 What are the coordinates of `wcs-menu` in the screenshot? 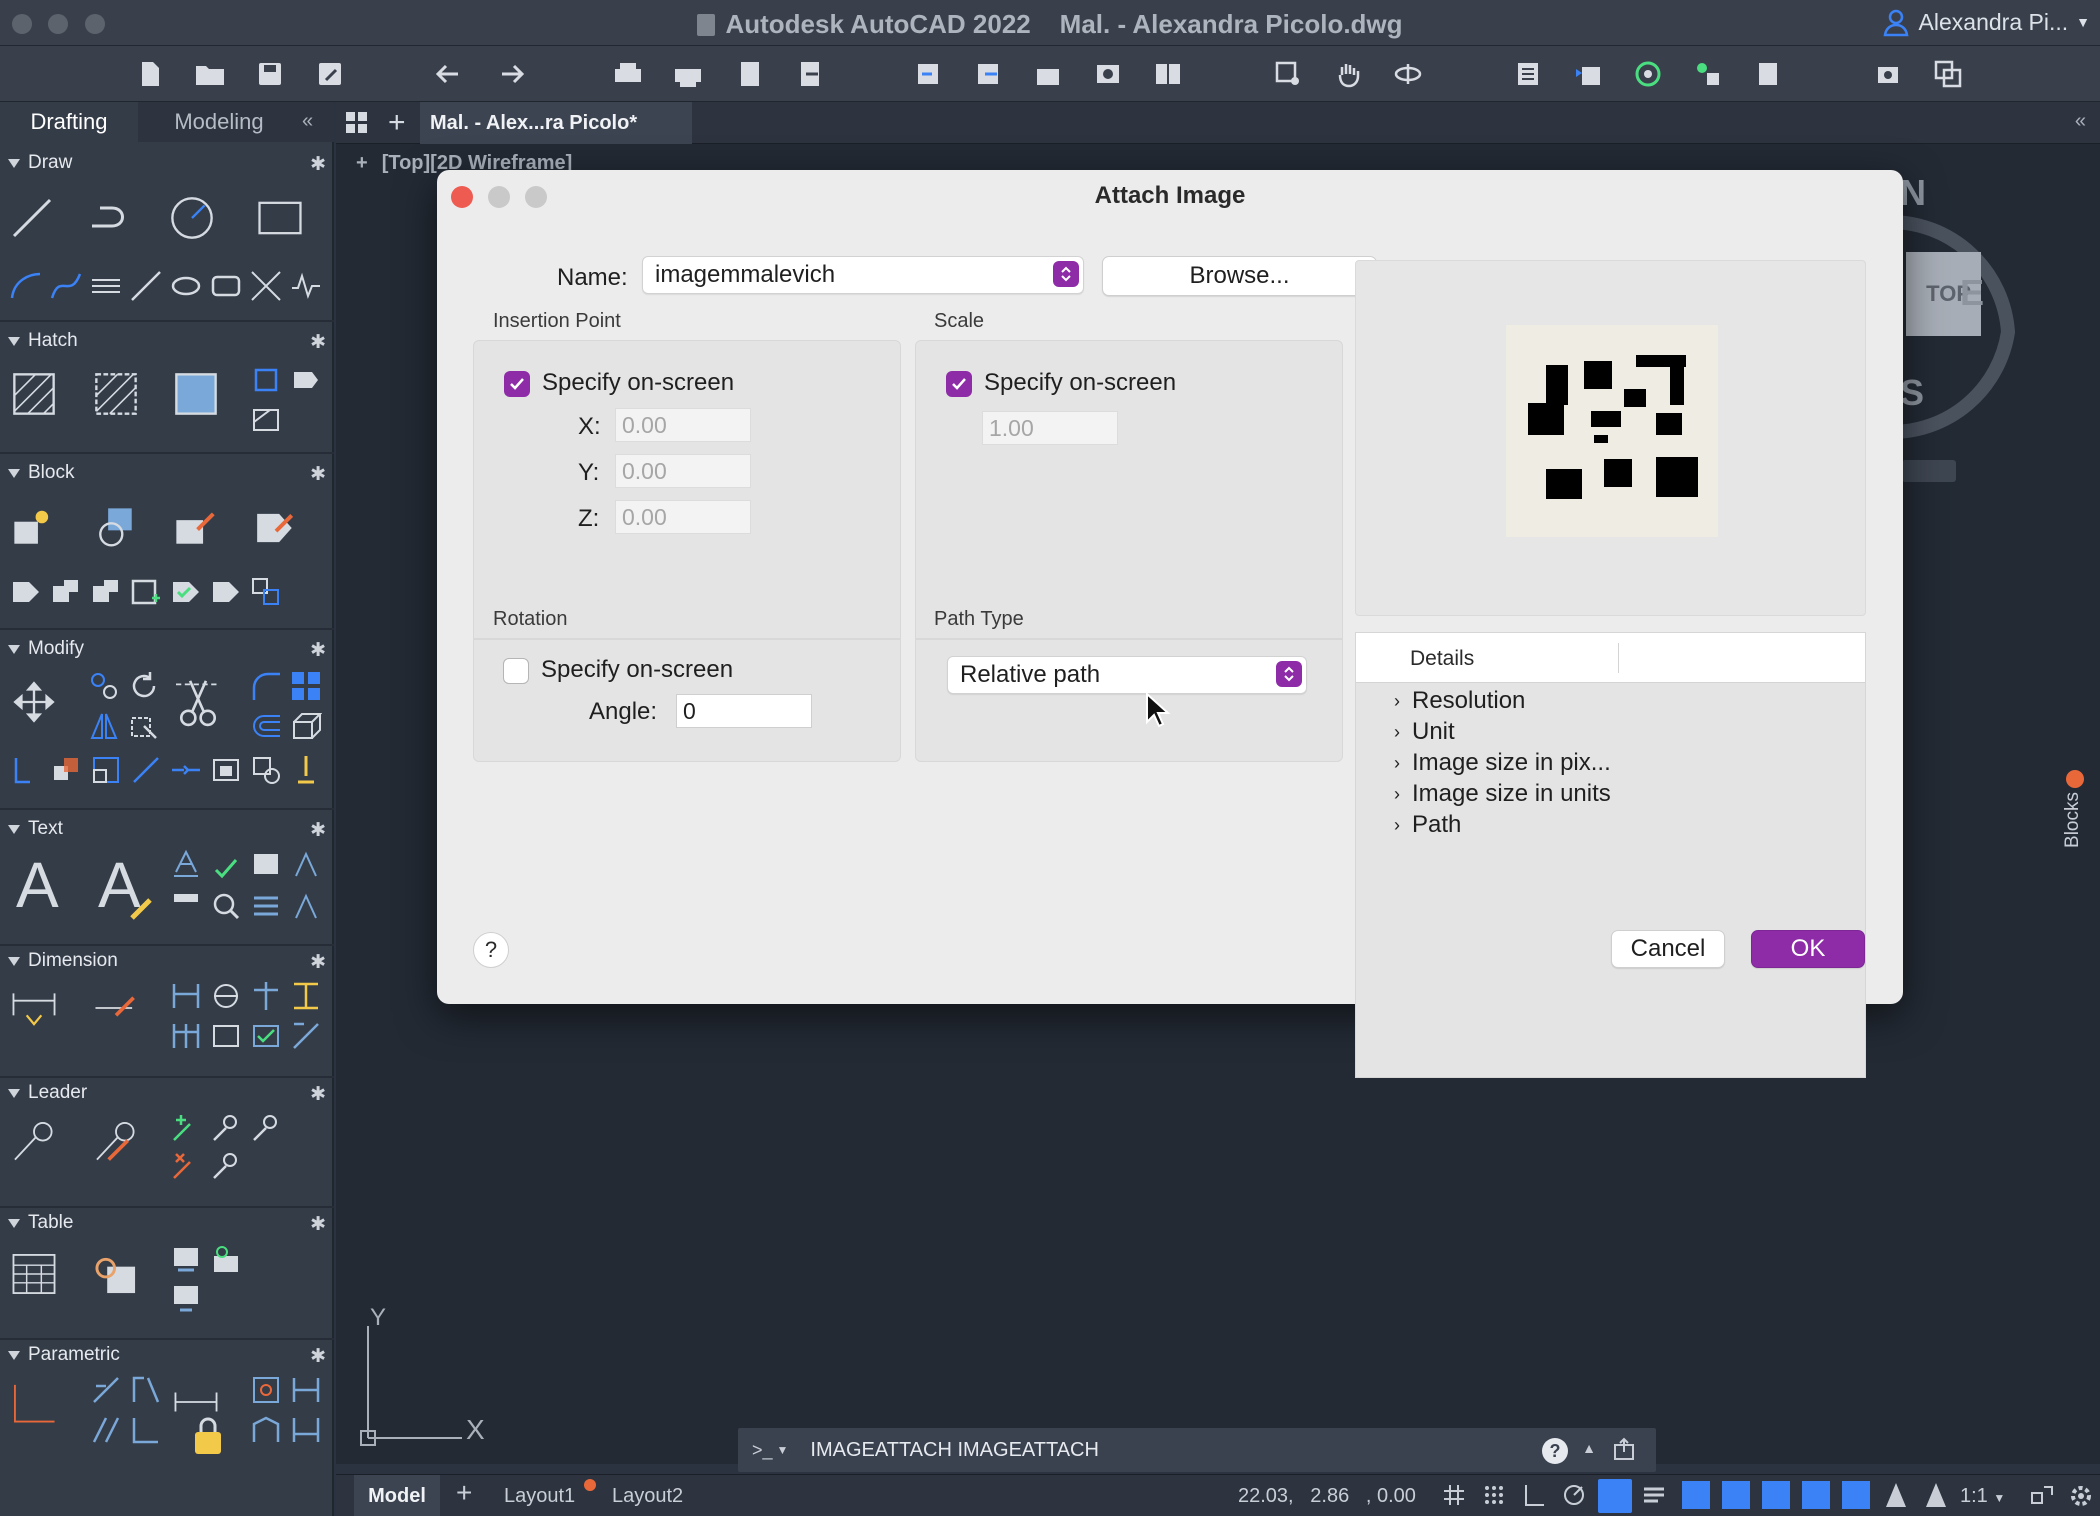 It's located at (1929, 471).